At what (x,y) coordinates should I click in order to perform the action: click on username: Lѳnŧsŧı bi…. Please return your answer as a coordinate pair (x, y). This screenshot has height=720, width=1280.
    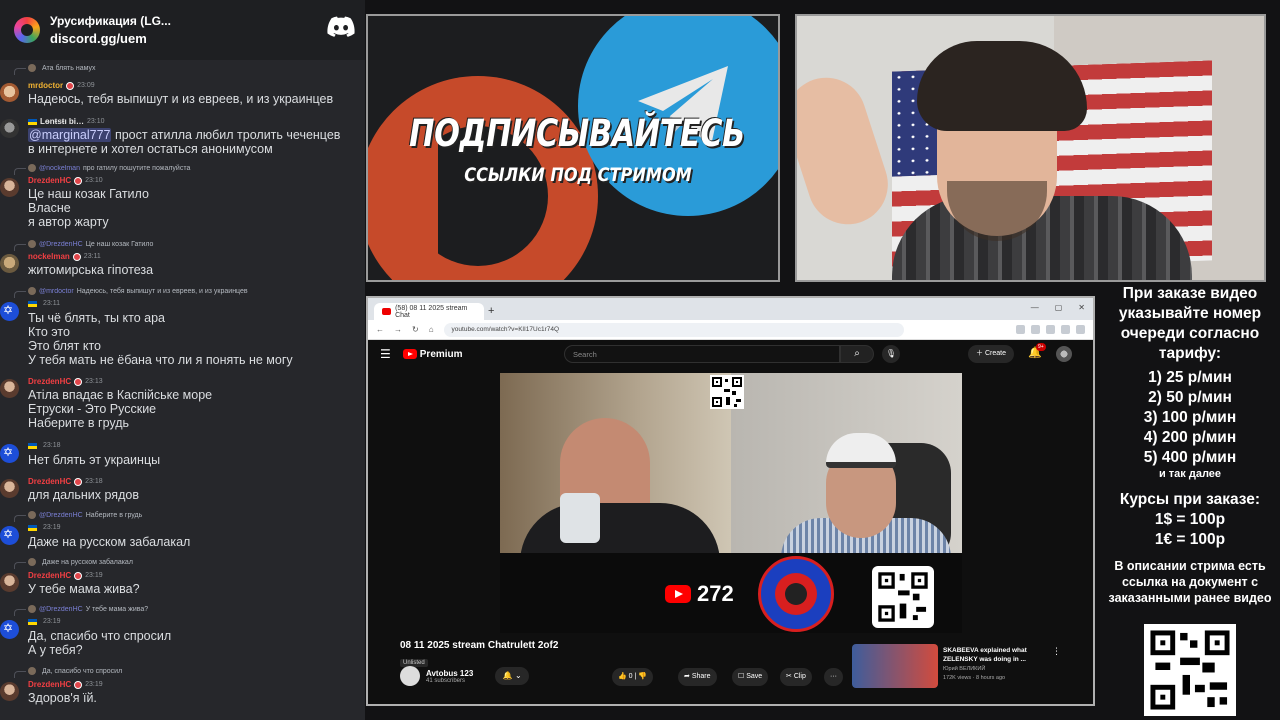
    Looking at the image, I should click on (62, 121).